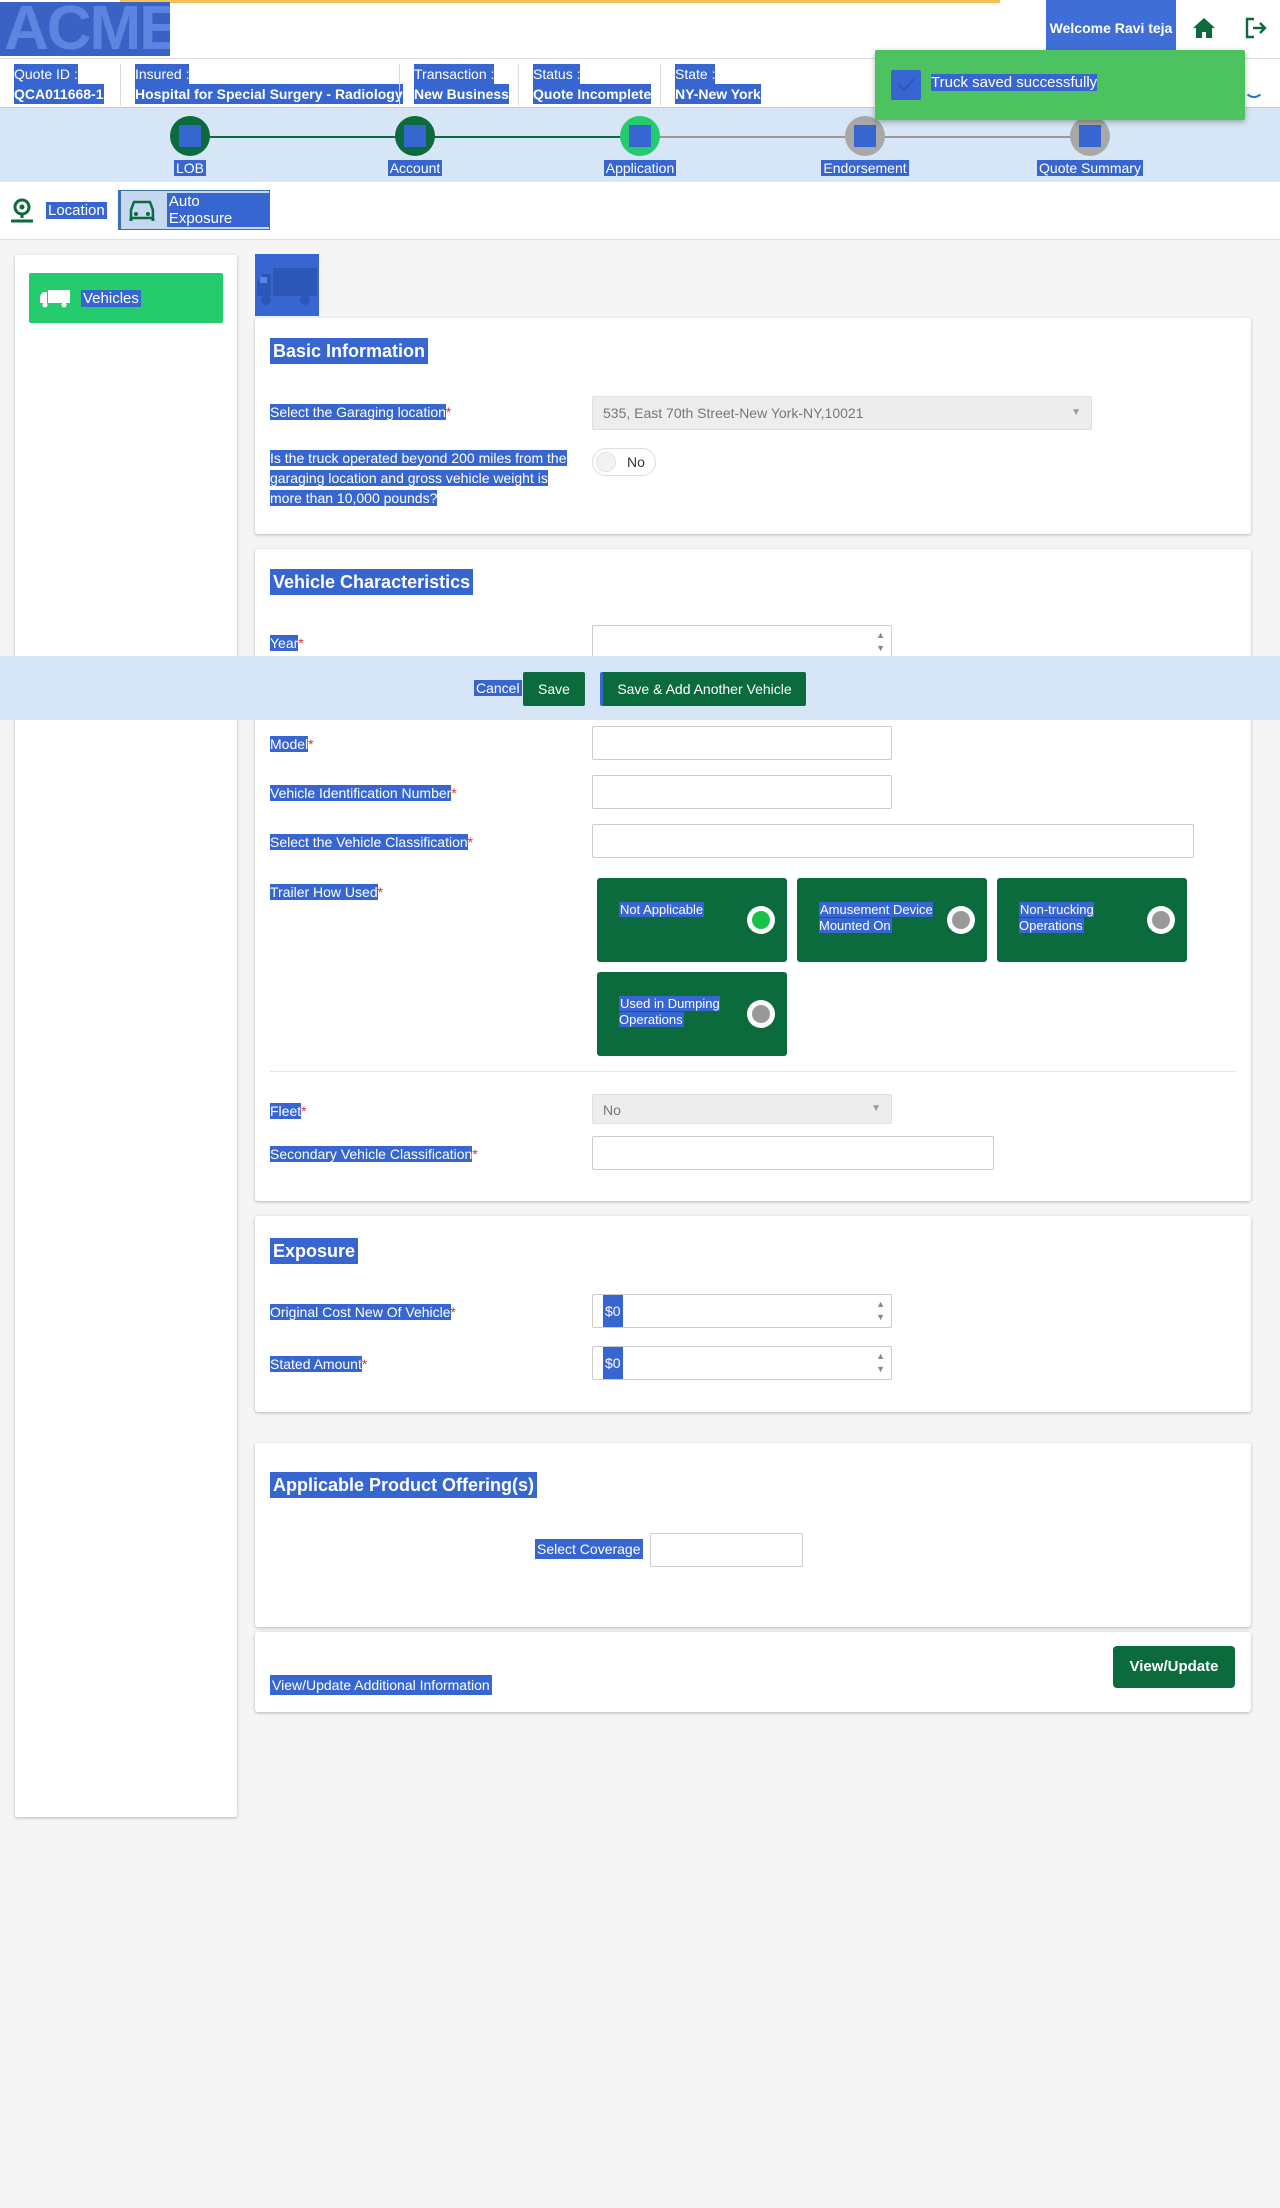 The image size is (1280, 2208). What do you see at coordinates (742, 1363) in the screenshot?
I see `stated-amount-input: $0 ▲ ▼` at bounding box center [742, 1363].